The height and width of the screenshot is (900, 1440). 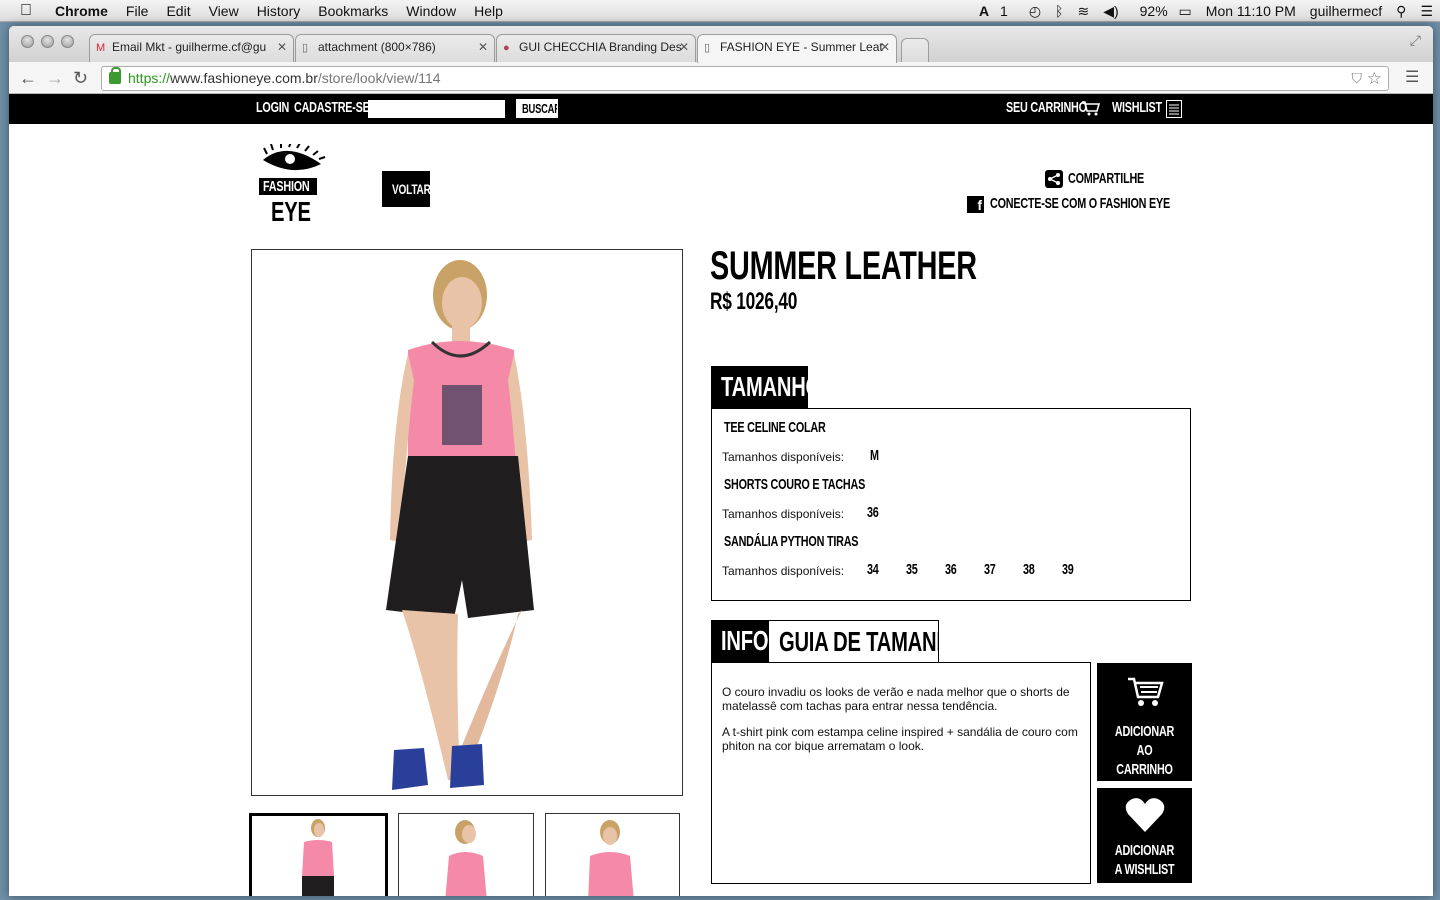 What do you see at coordinates (27, 41) in the screenshot?
I see `close-window-button` at bounding box center [27, 41].